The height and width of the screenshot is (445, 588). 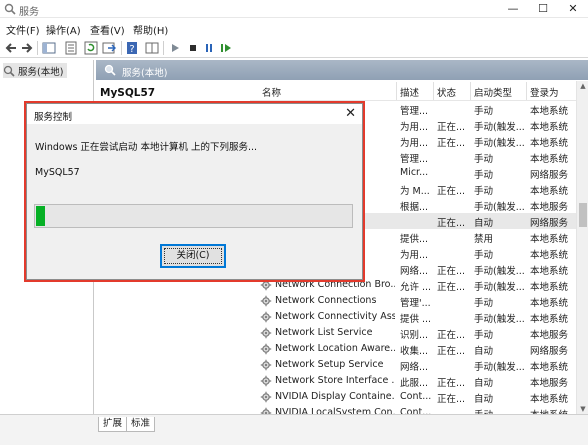 What do you see at coordinates (583, 215) in the screenshot?
I see `scrollbar-thumb` at bounding box center [583, 215].